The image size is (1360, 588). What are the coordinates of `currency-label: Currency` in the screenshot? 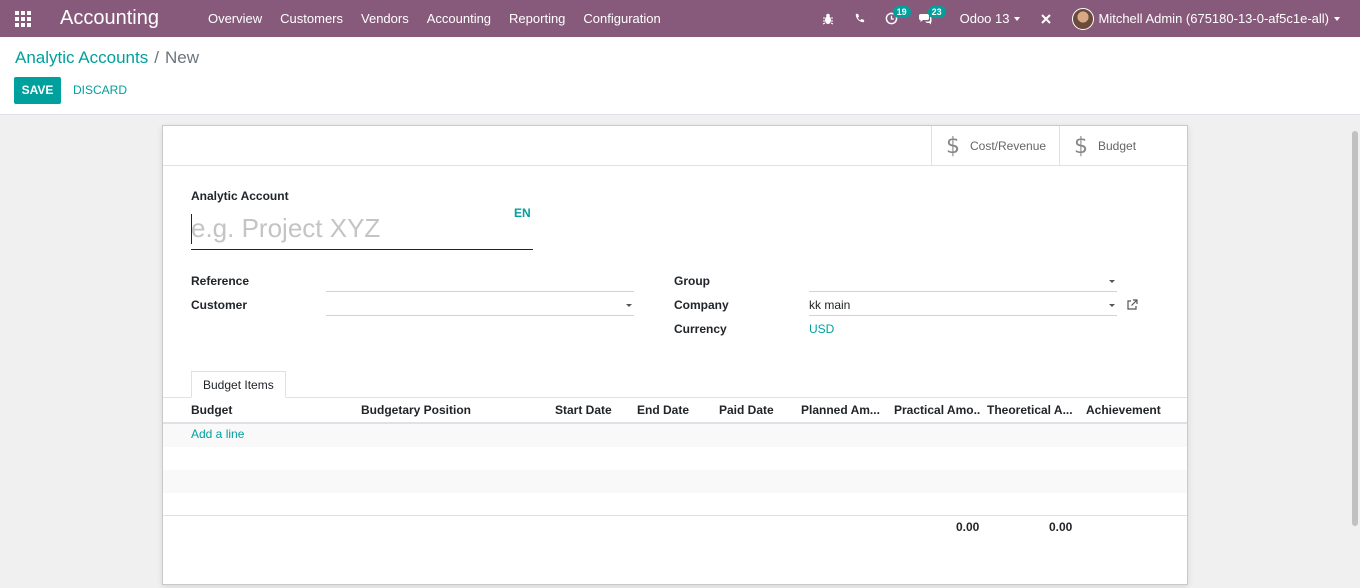 It's located at (700, 329).